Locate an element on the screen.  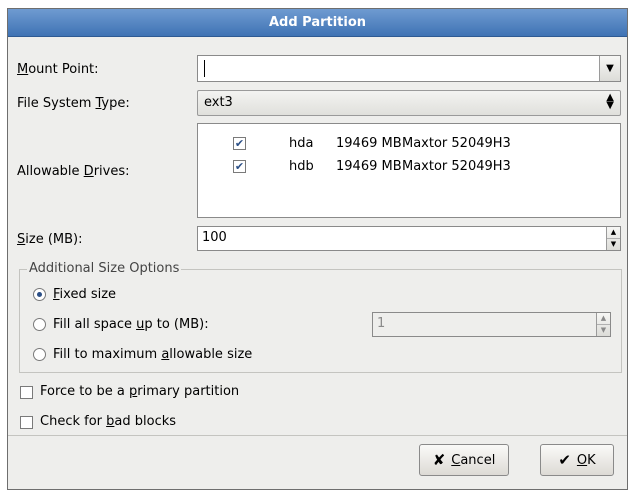
fs-type-value: ext3 is located at coordinates (218, 102).